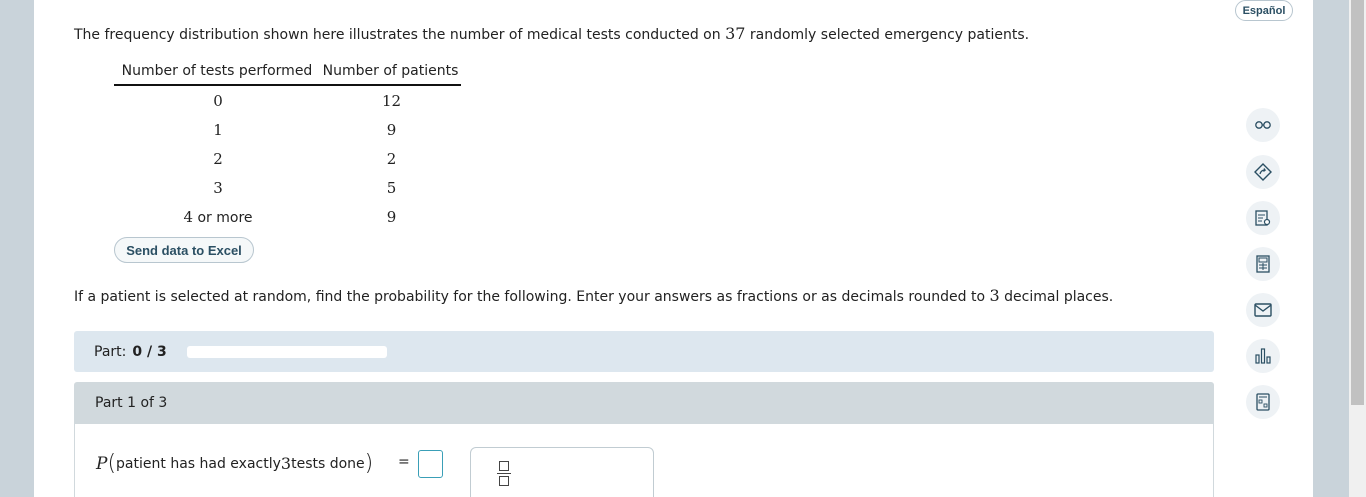  I want to click on cell-tests: 3, so click(218, 187).